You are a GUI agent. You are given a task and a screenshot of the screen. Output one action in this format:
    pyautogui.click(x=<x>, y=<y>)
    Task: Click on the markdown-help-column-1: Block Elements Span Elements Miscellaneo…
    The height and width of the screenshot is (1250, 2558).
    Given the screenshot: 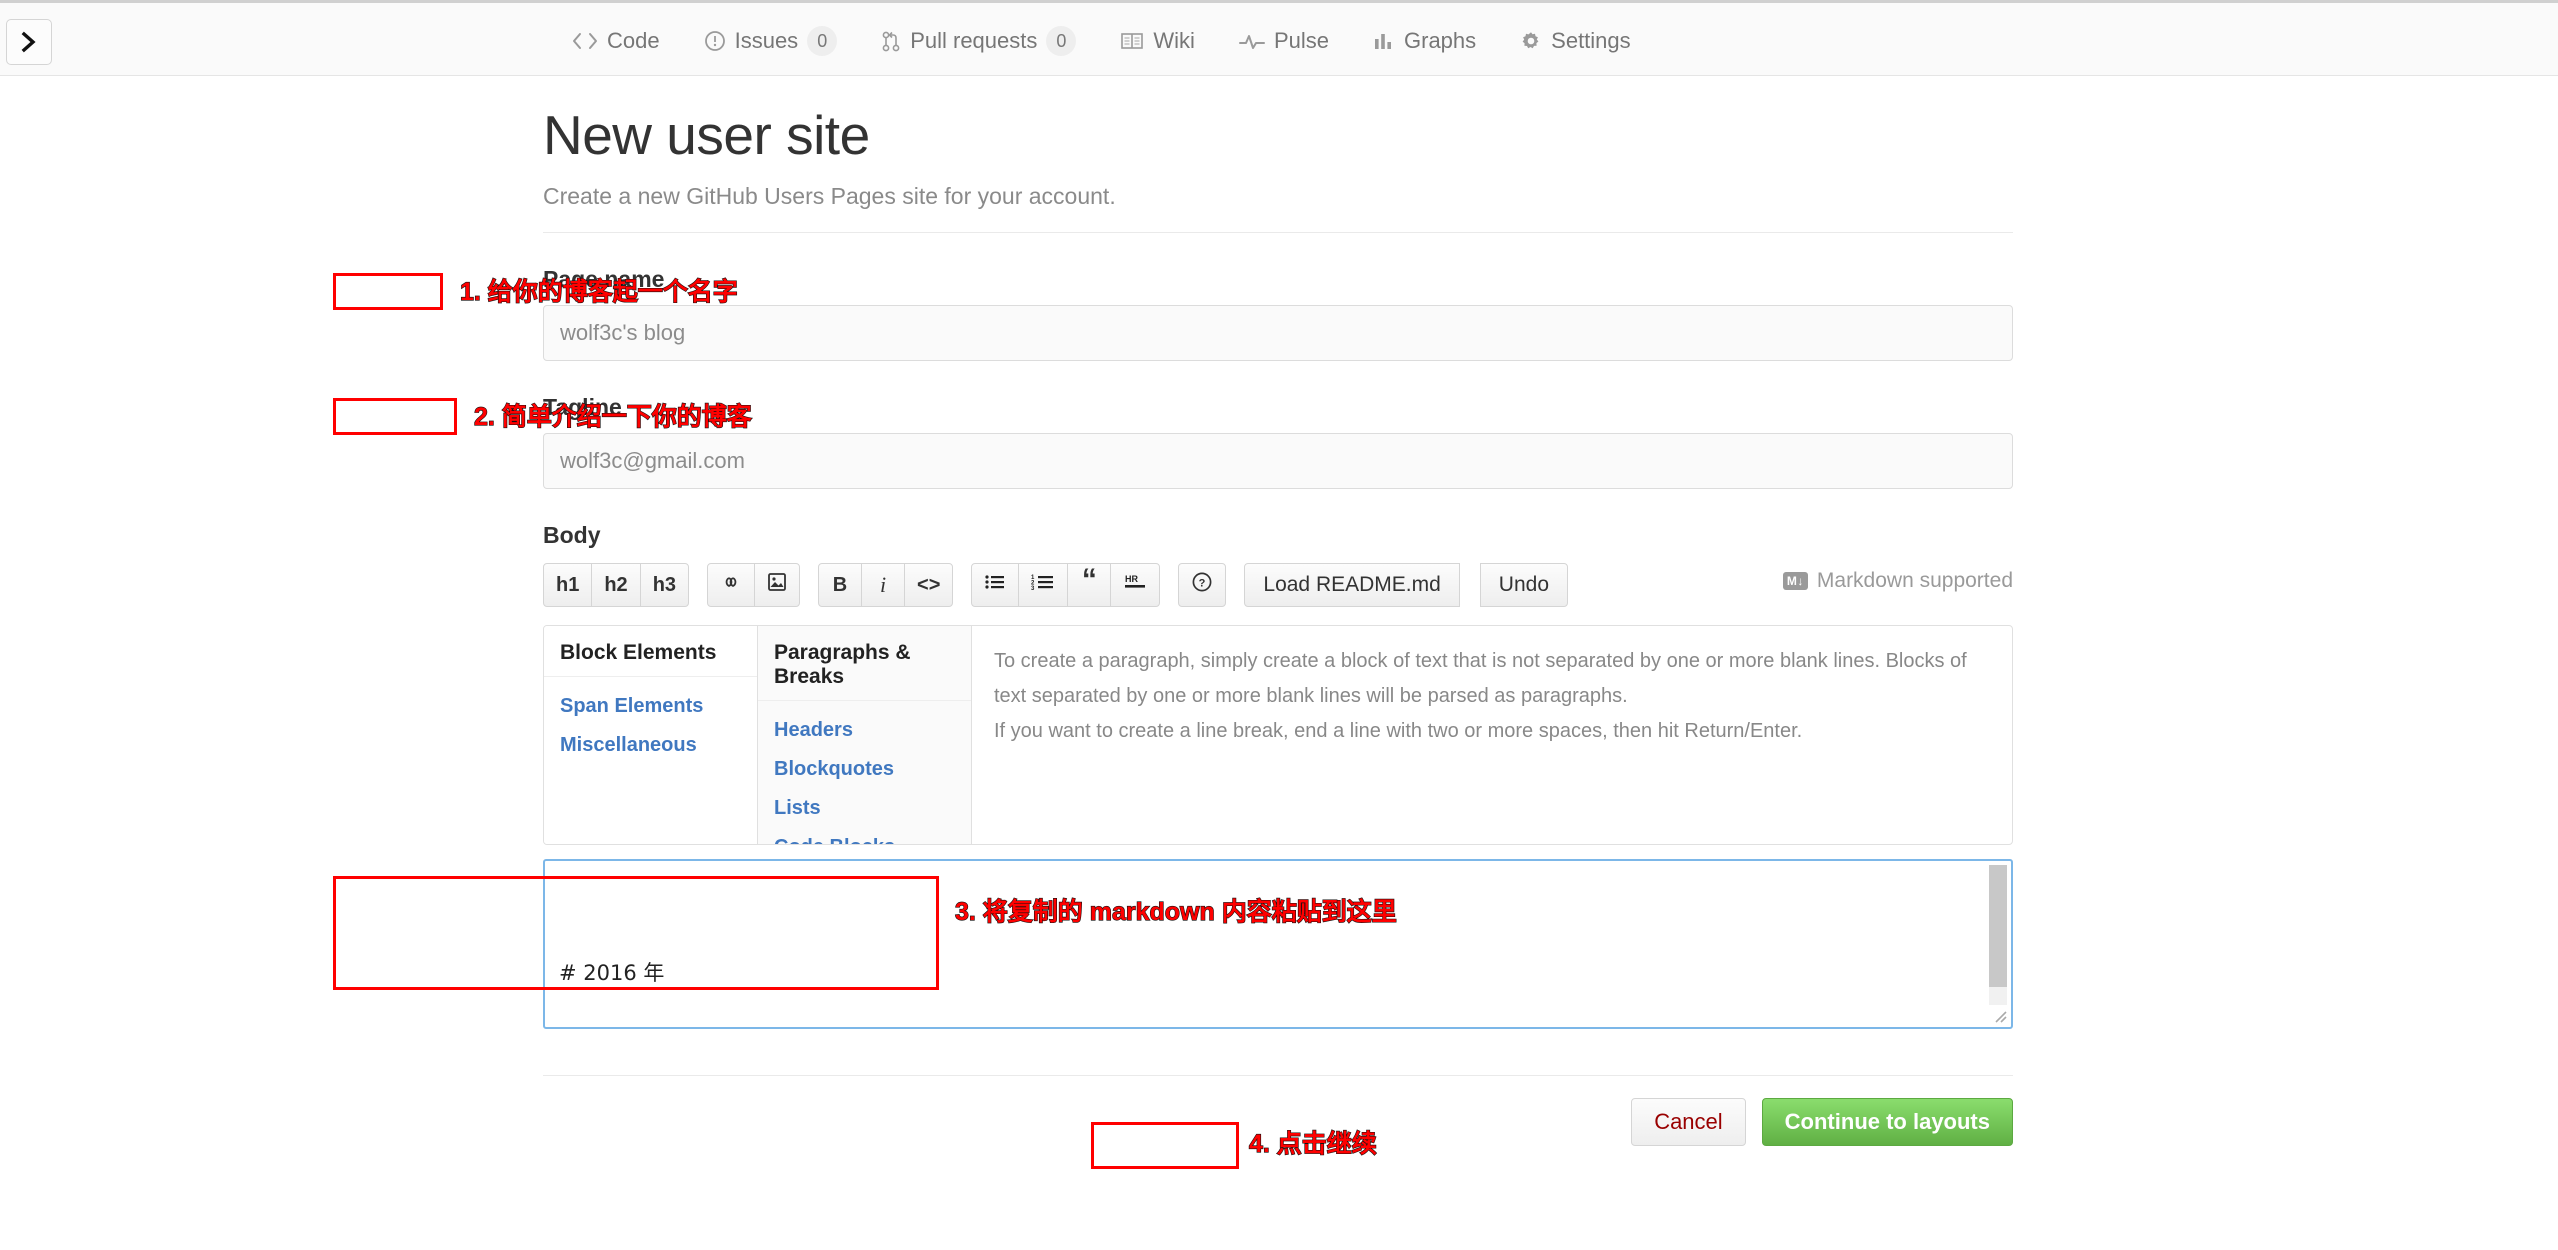 What is the action you would take?
    pyautogui.click(x=651, y=735)
    